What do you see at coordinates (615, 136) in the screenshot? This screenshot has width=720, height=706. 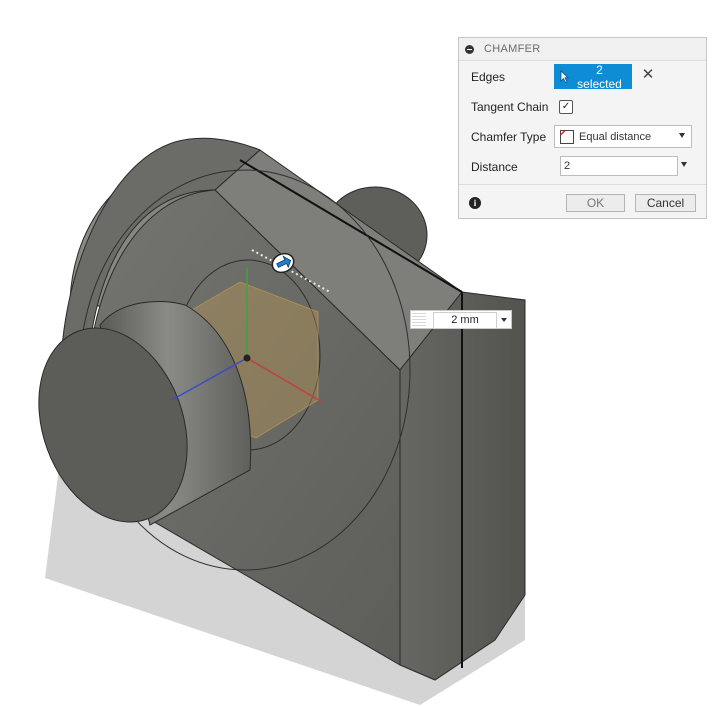 I see `chamfer-type-value: Equal distance` at bounding box center [615, 136].